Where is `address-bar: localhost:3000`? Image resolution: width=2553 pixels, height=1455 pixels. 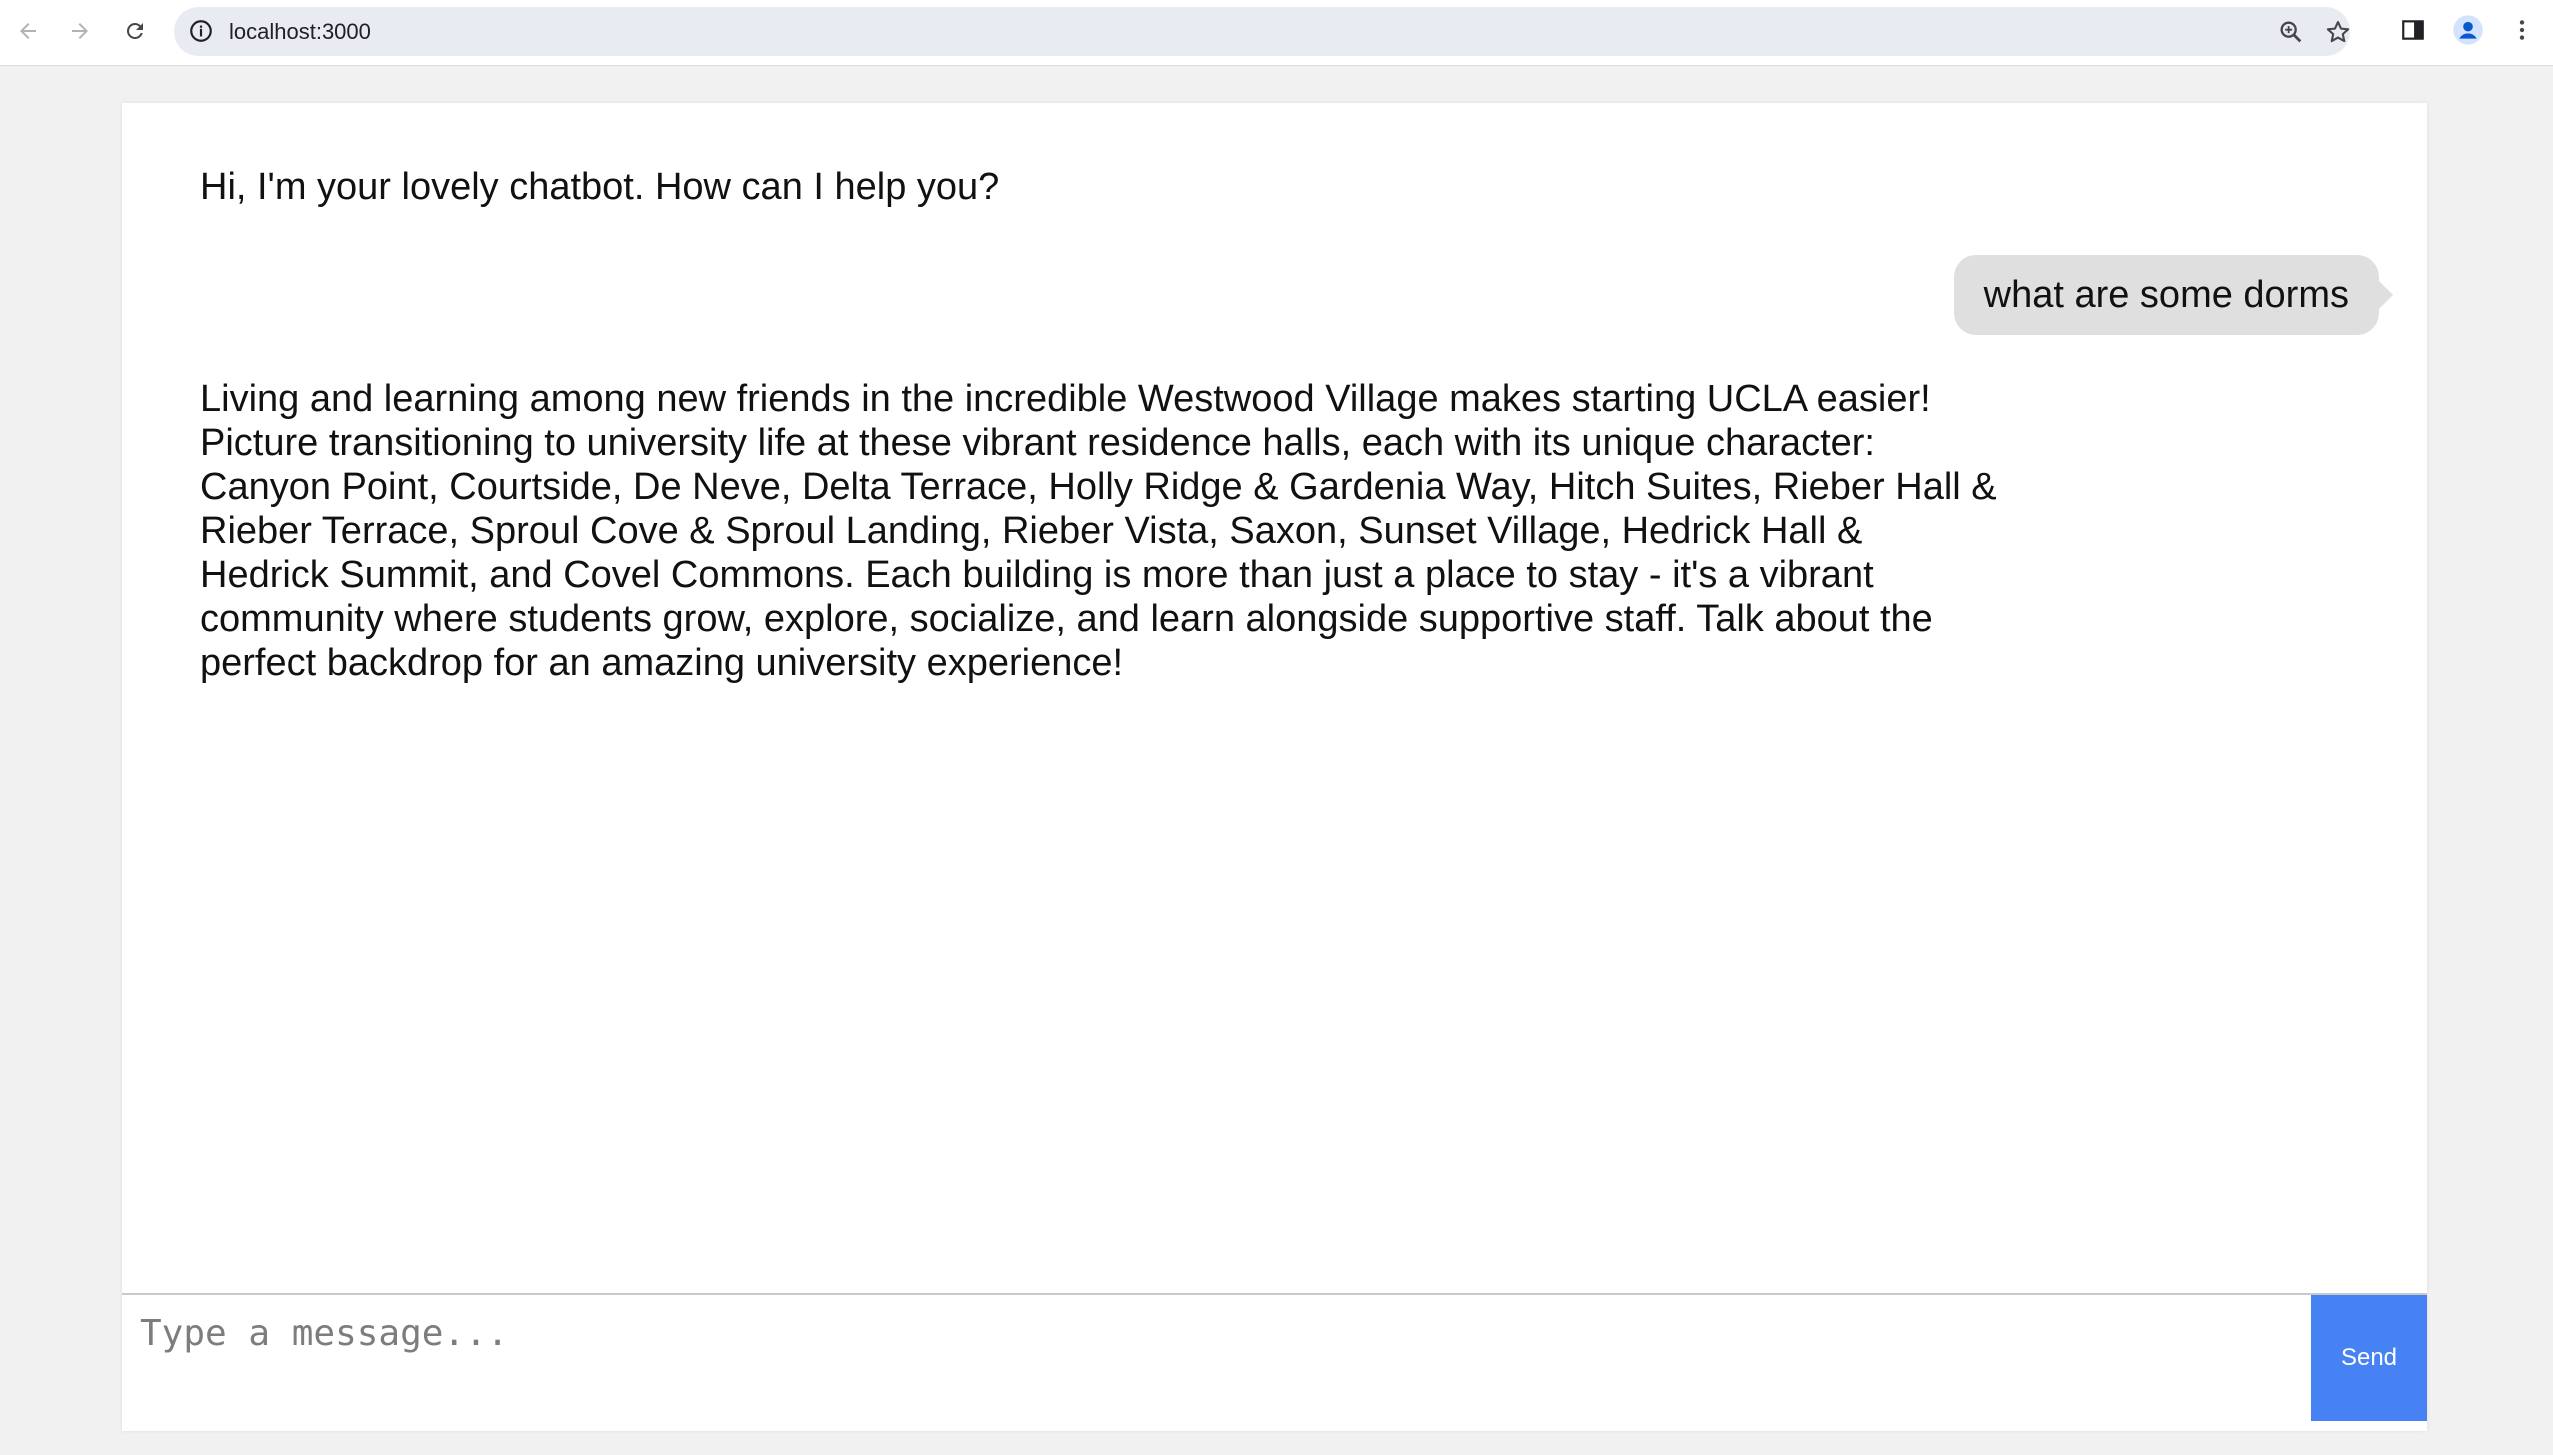
address-bar: localhost:3000 is located at coordinates (1262, 31).